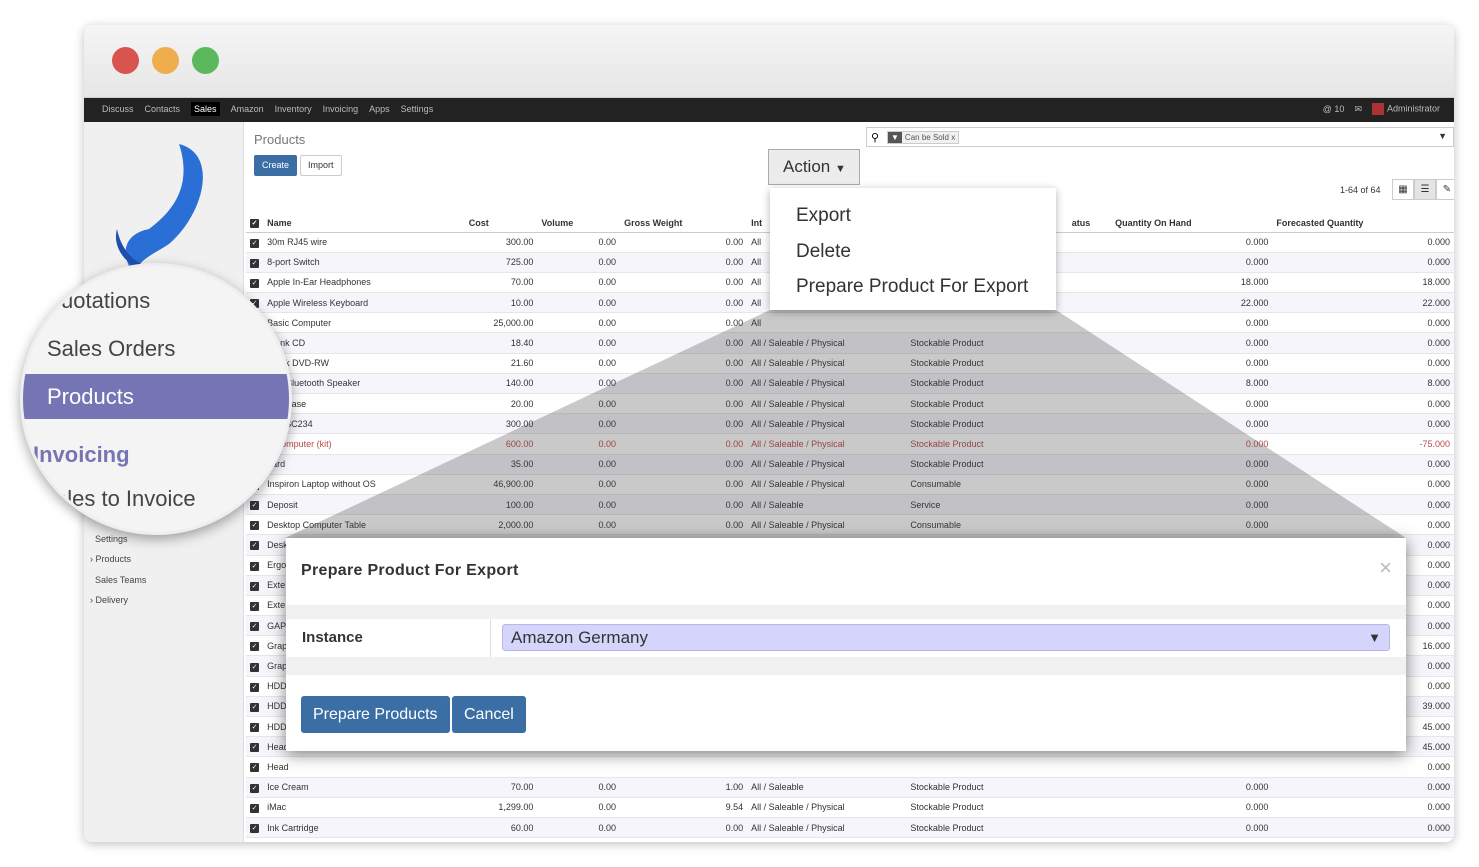 The image size is (1479, 867). Describe the element at coordinates (501, 223) in the screenshot. I see `column-header: Cost` at that location.